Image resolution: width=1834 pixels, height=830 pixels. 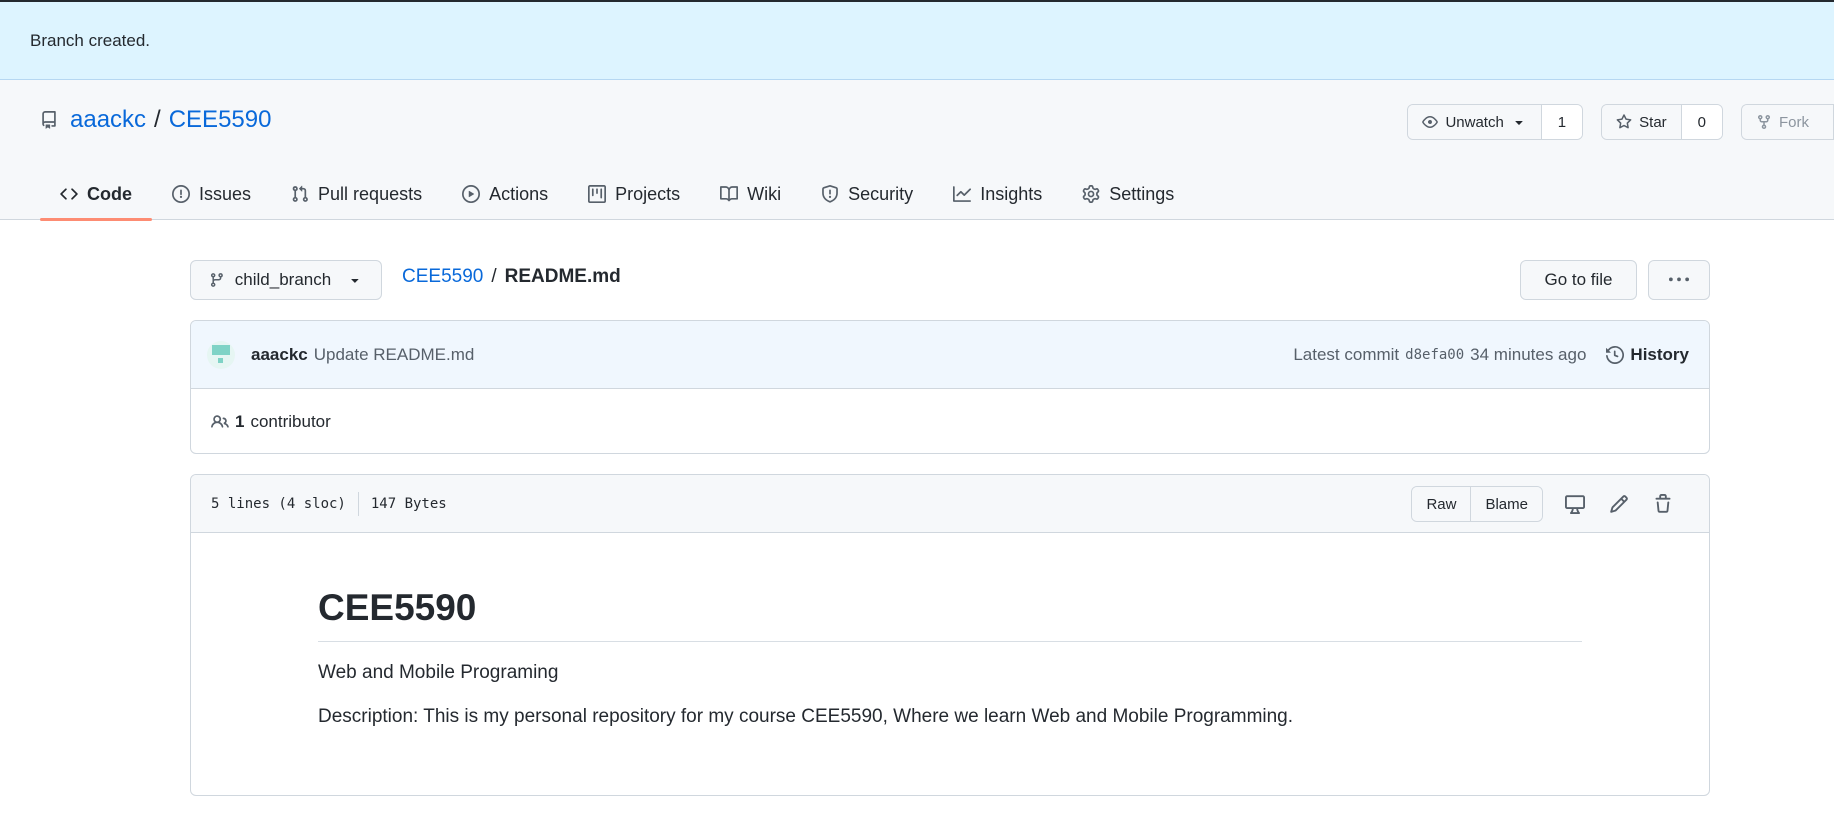 What do you see at coordinates (109, 193) in the screenshot?
I see `tab-code-label: Code` at bounding box center [109, 193].